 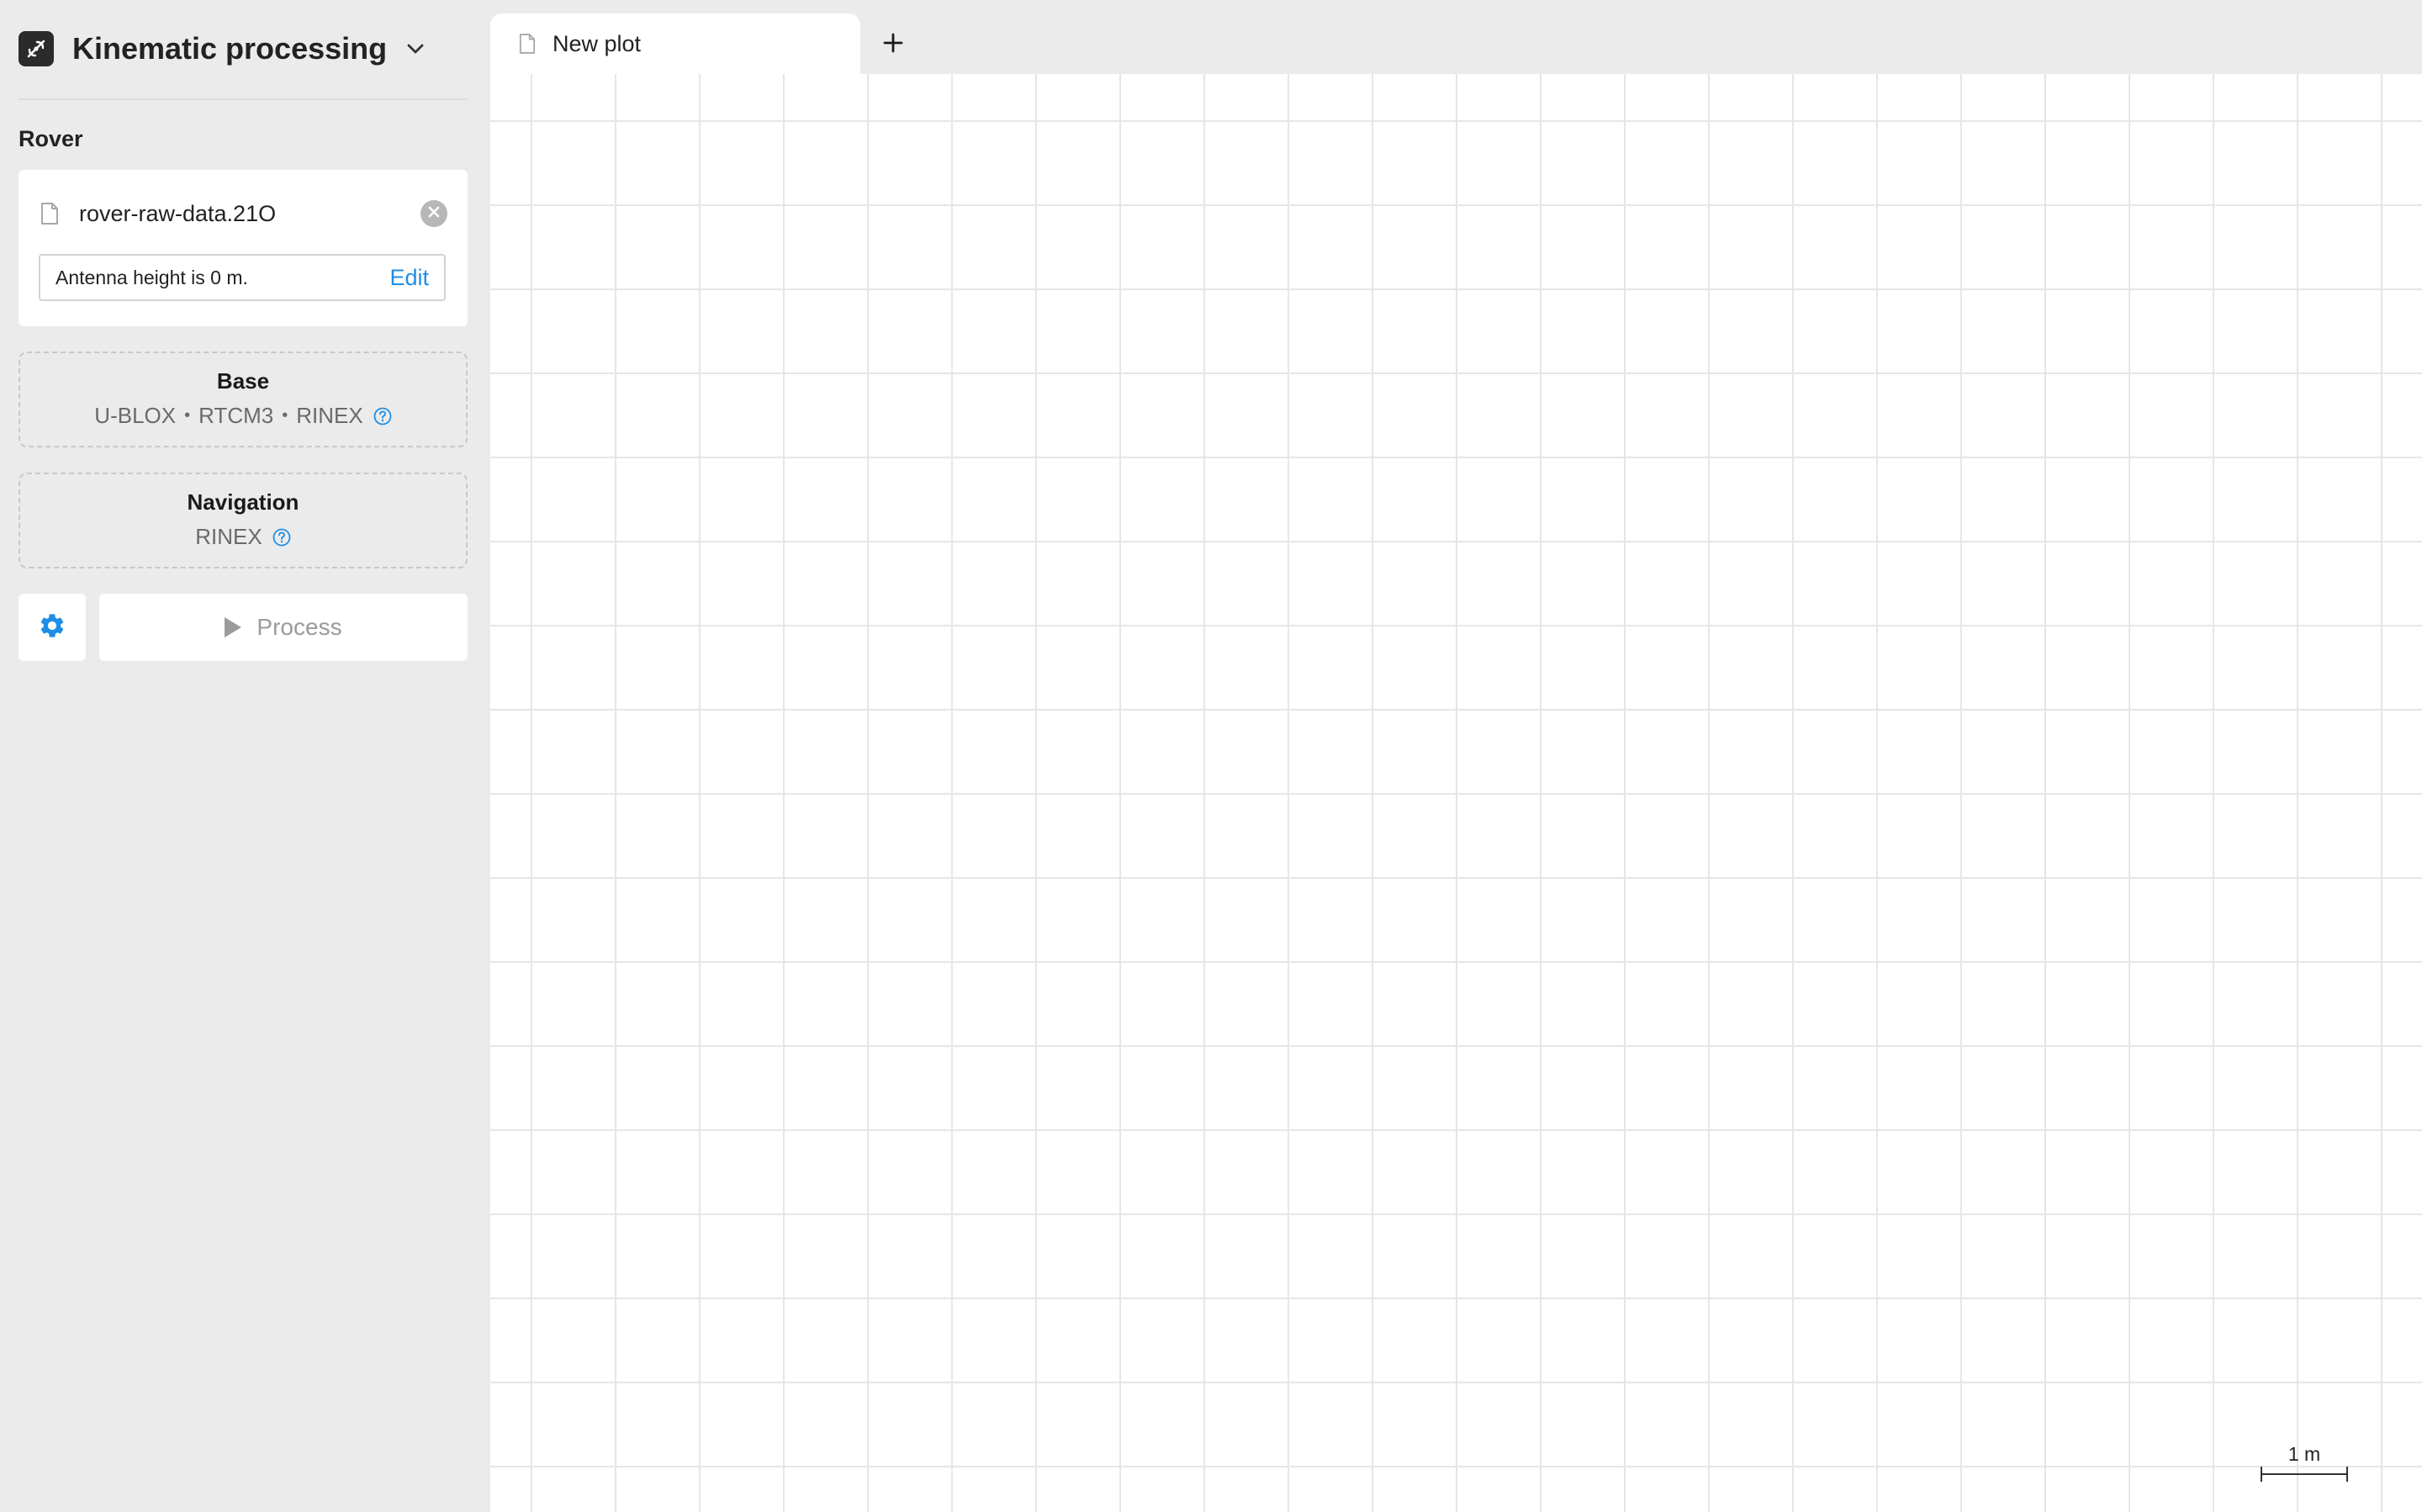 I want to click on tab-new-plot: New plot, so click(x=675, y=43).